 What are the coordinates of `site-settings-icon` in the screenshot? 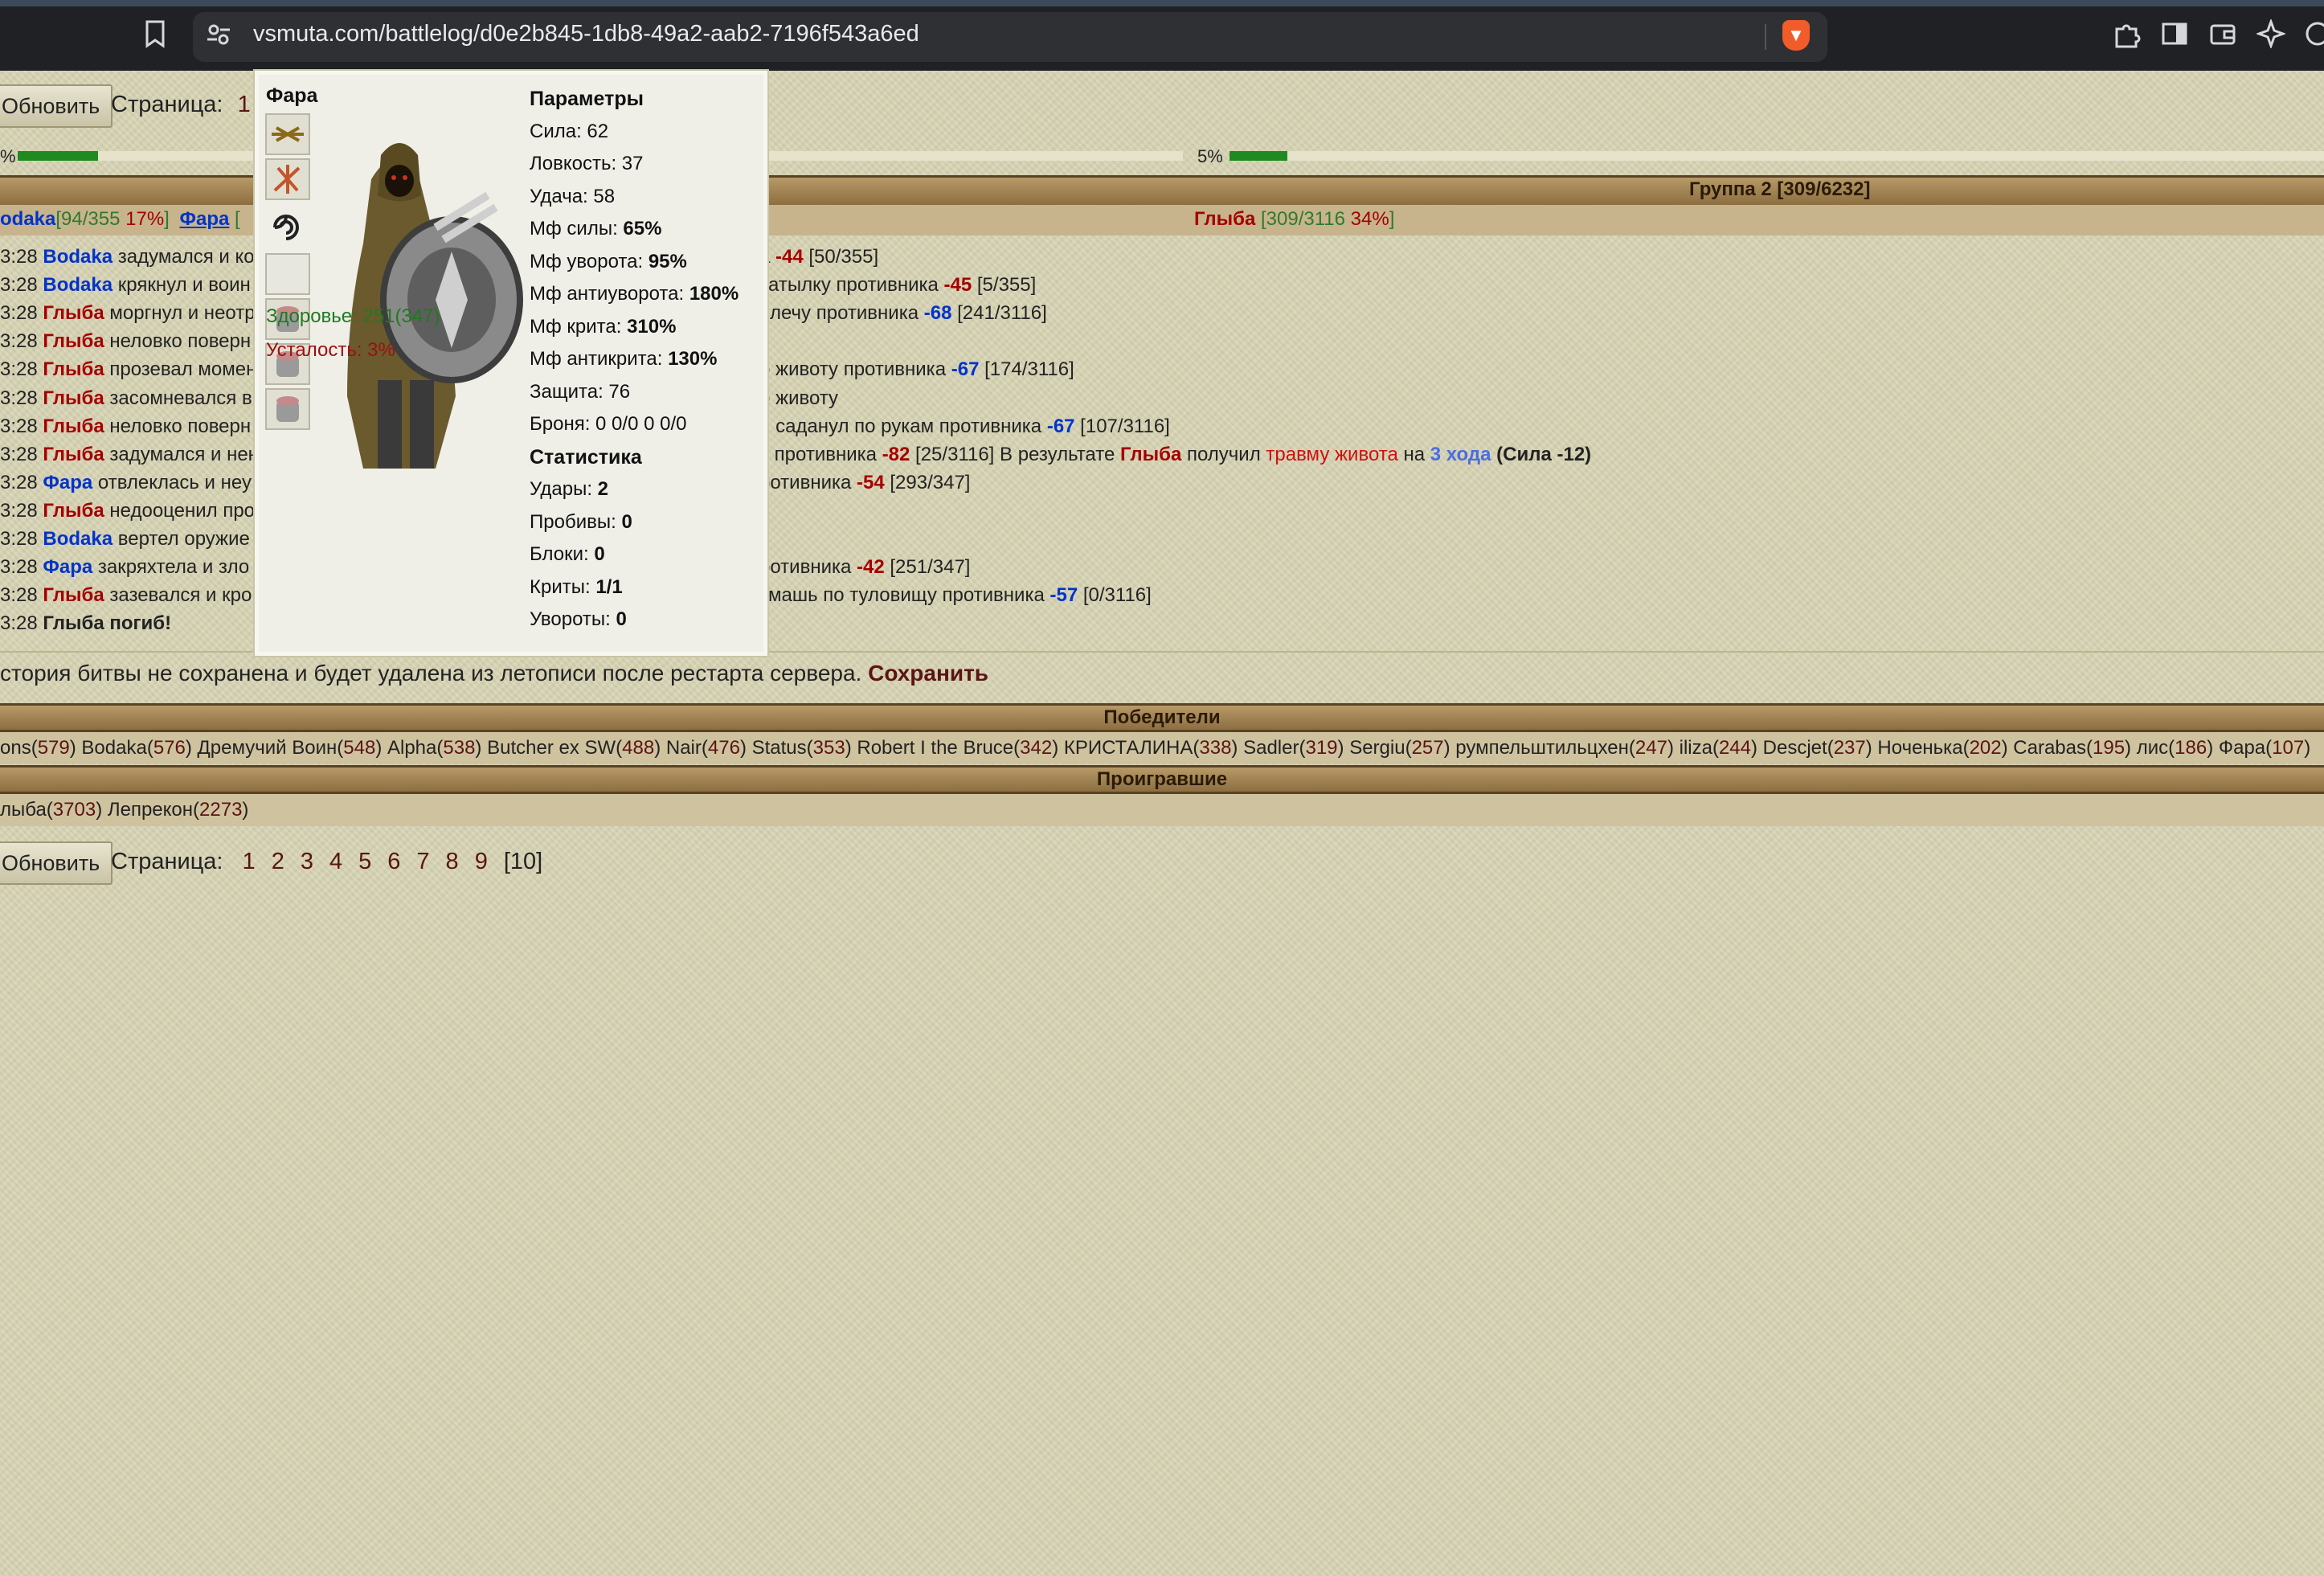 It's located at (219, 38).